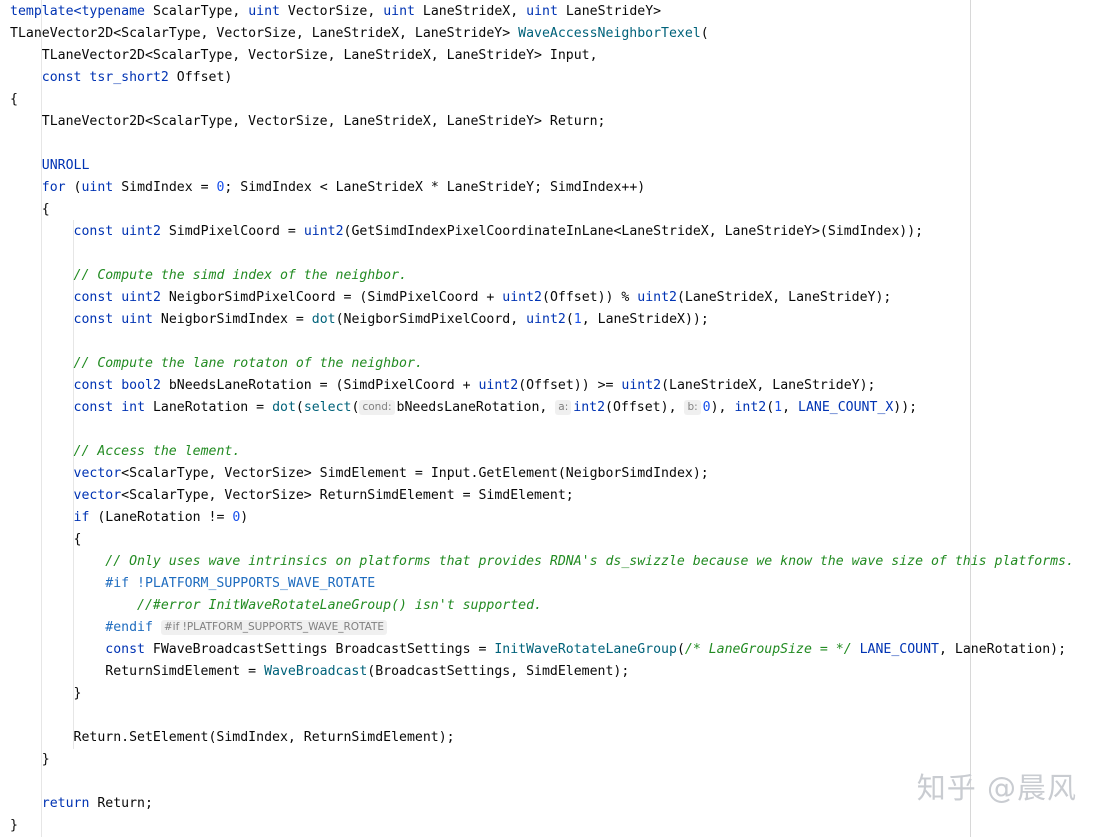  I want to click on code-token: ,, so click(790, 407).